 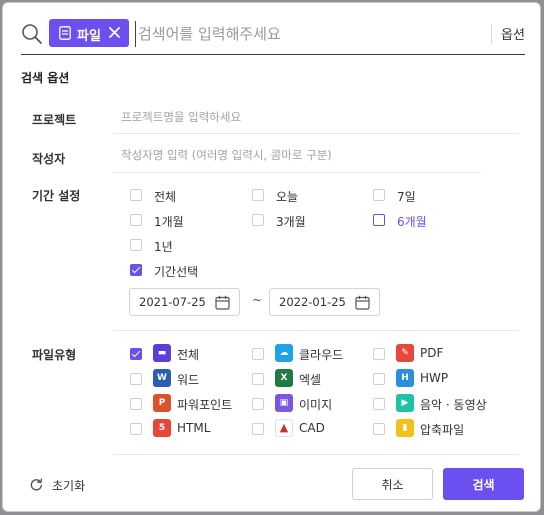 What do you see at coordinates (316, 330) in the screenshot?
I see `period-underline` at bounding box center [316, 330].